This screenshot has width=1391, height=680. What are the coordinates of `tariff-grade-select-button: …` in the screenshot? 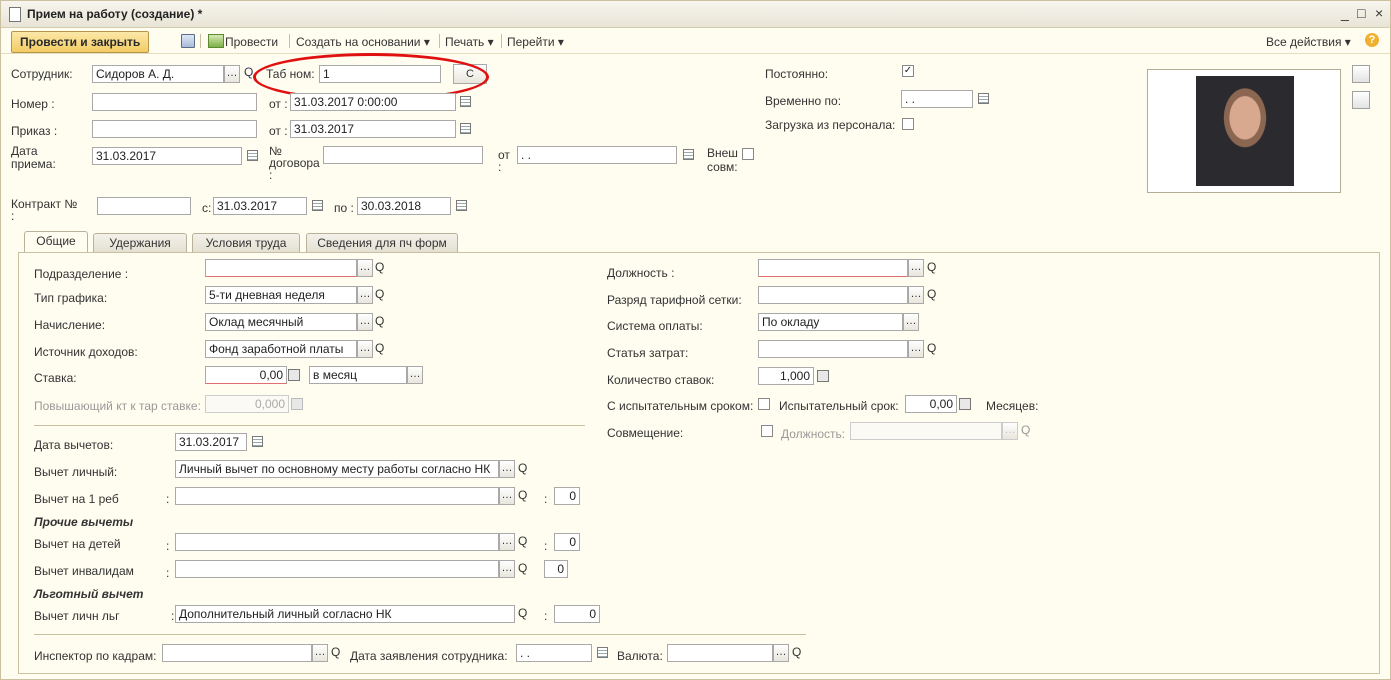 It's located at (916, 295).